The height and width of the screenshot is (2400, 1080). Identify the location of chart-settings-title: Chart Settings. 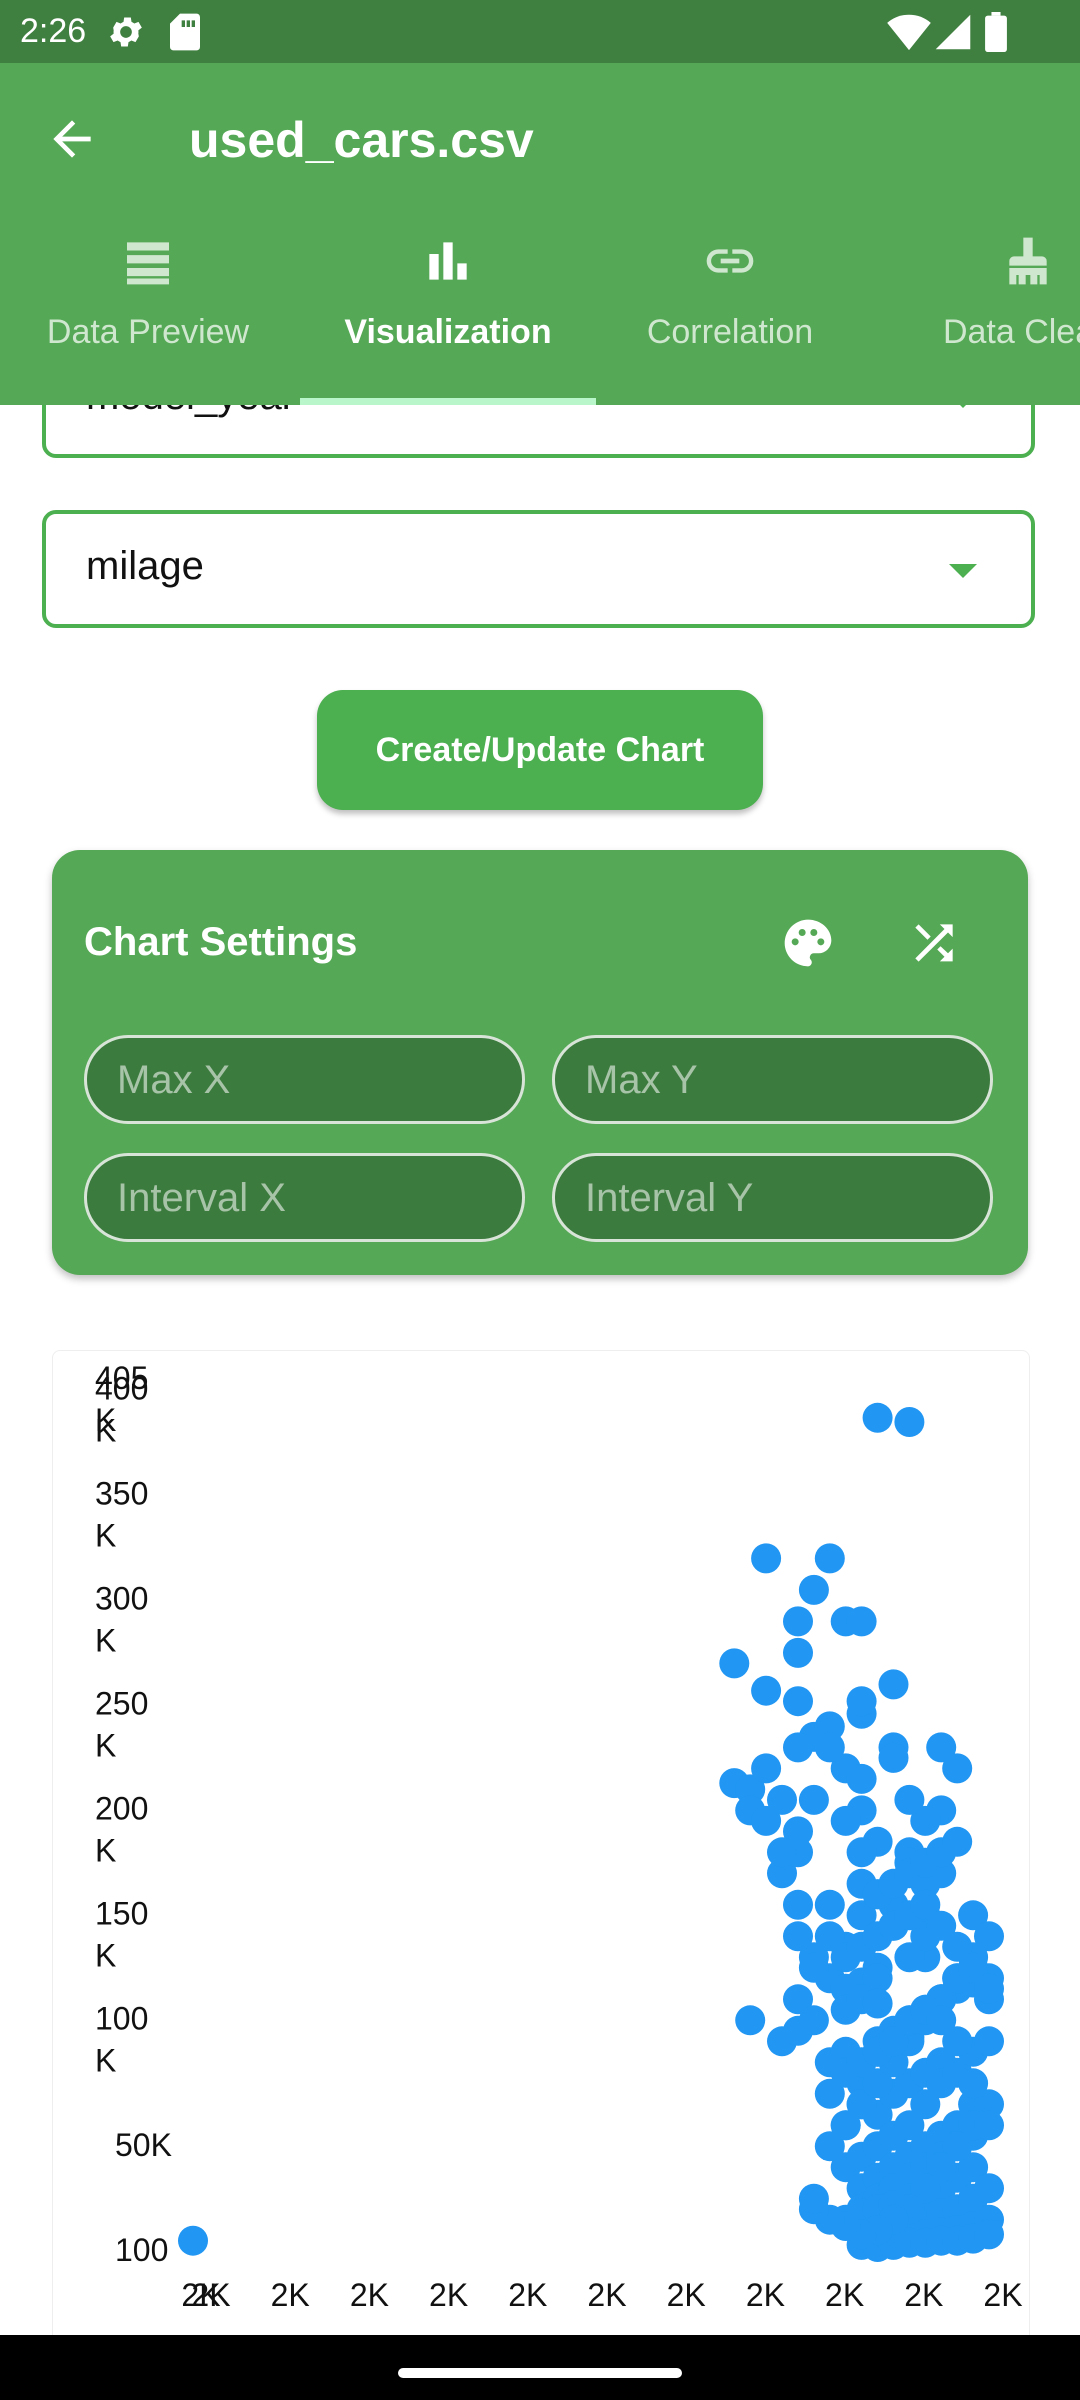
(221, 942).